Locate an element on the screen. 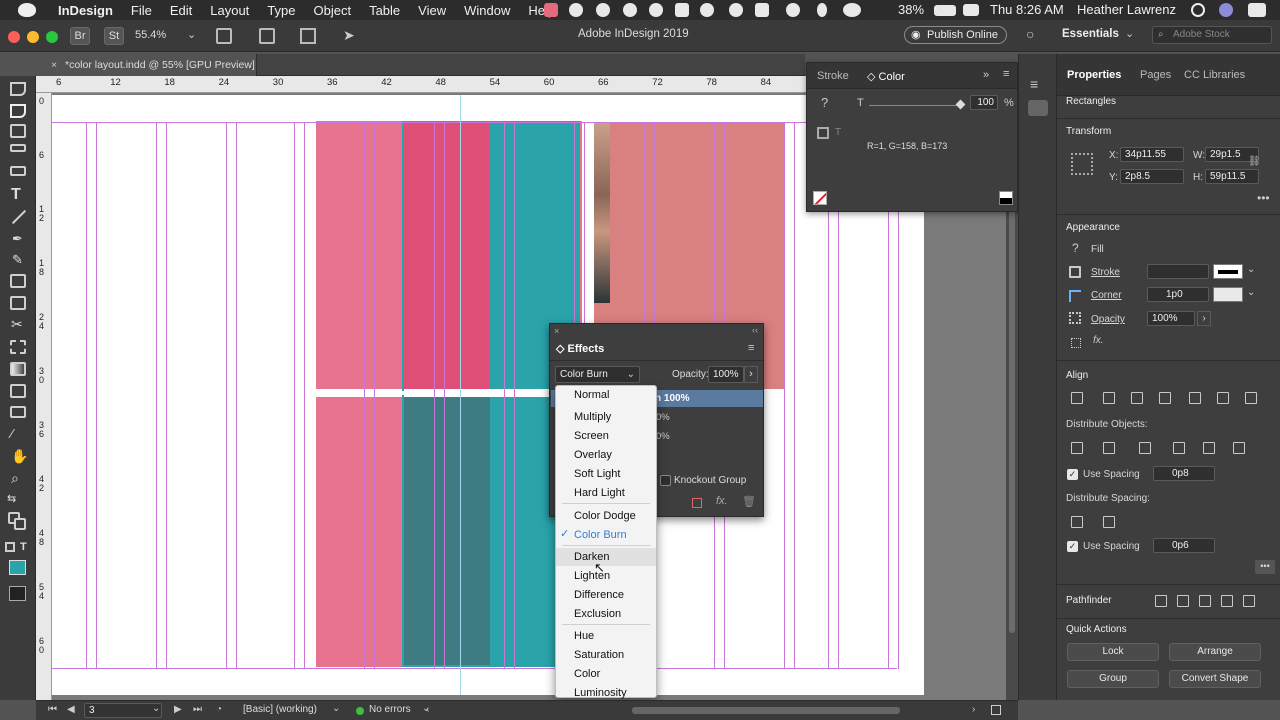  blend-option-normal: Normal is located at coordinates (606, 395).